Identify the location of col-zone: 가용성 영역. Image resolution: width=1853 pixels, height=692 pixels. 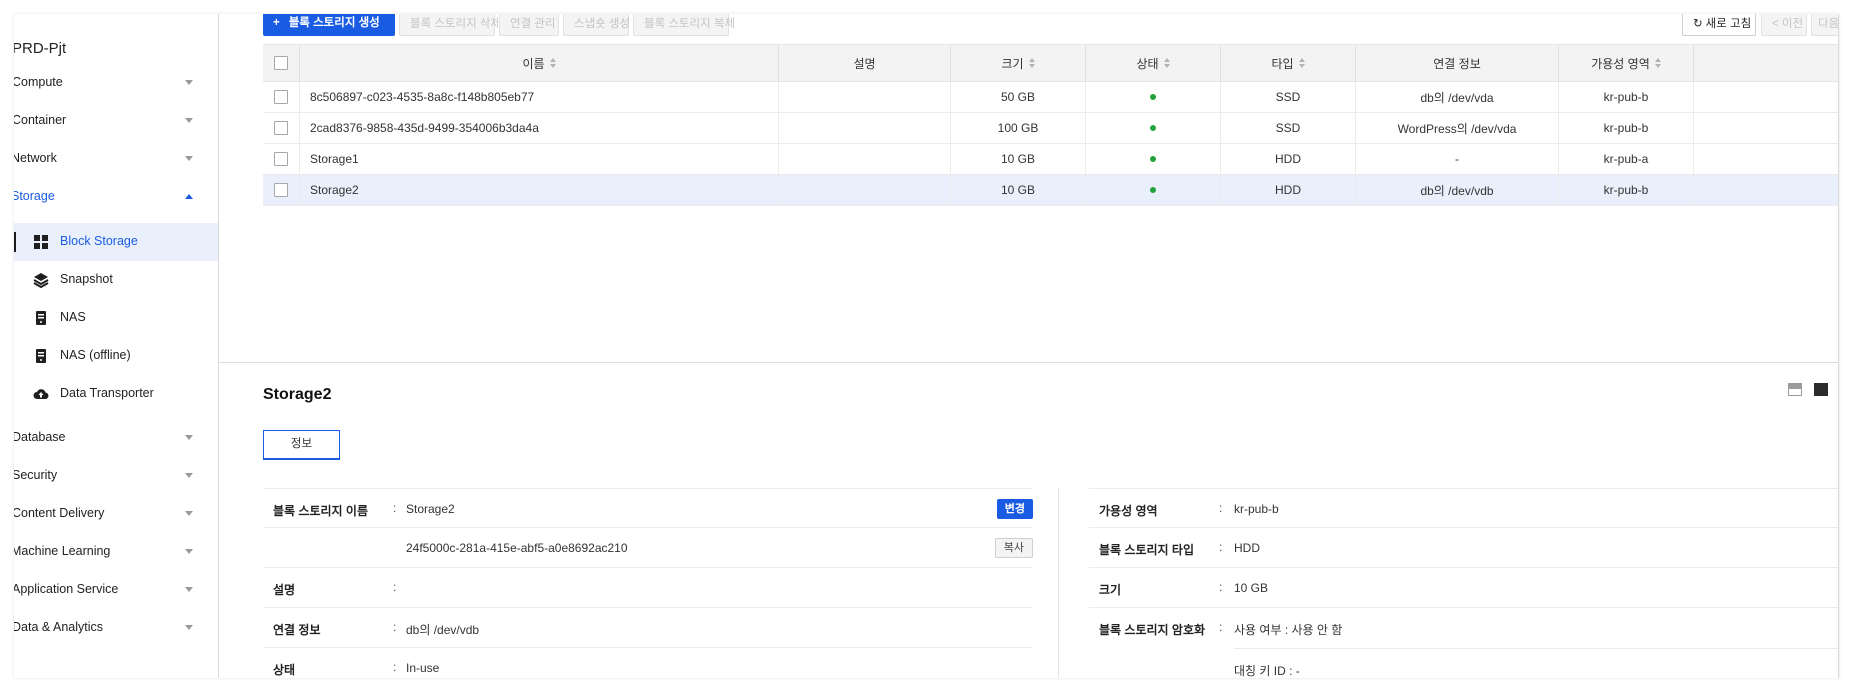
(1626, 63).